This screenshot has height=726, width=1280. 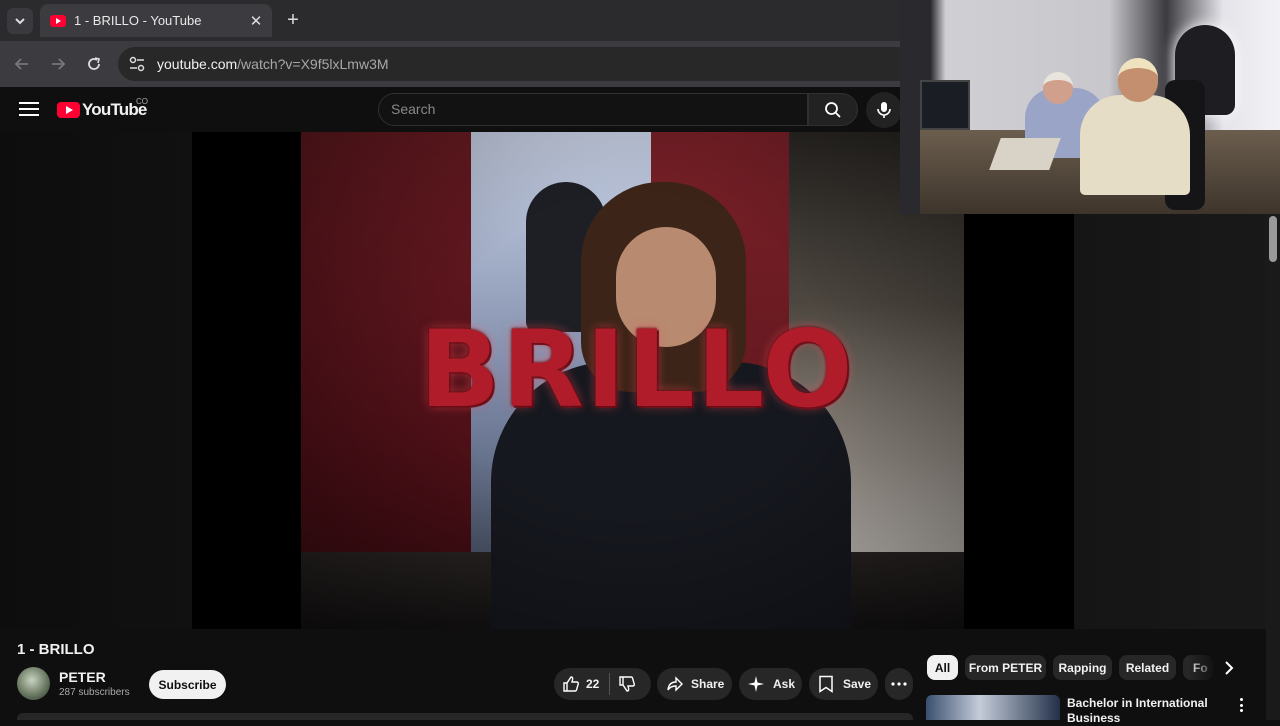 I want to click on back-button, so click(x=22, y=64).